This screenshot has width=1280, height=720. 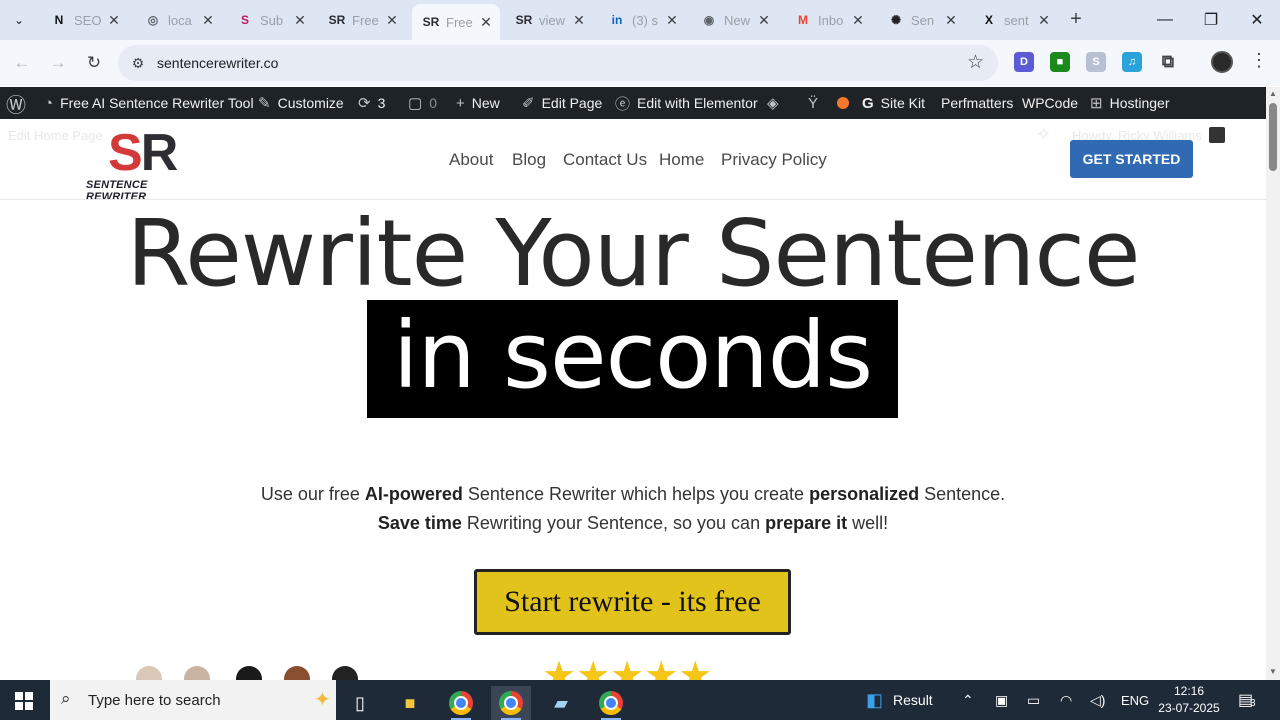 What do you see at coordinates (360, 703) in the screenshot?
I see `task-view-icon: ▯` at bounding box center [360, 703].